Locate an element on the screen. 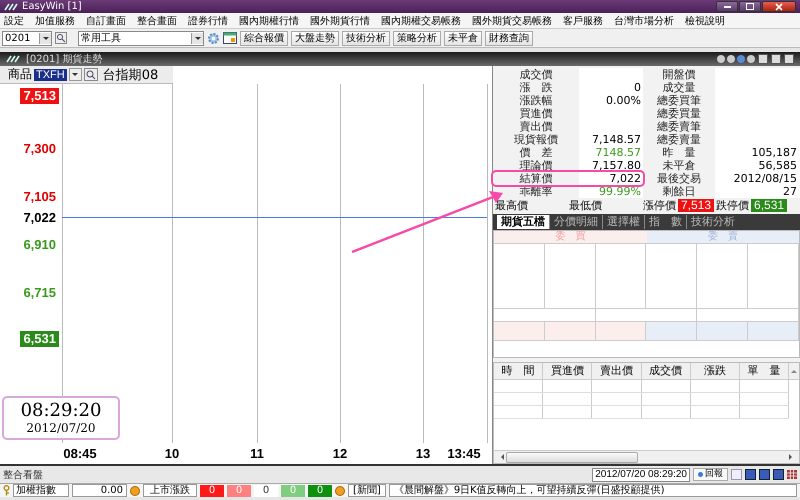 The image size is (800, 500). field-label: 總委賣量 is located at coordinates (679, 139).